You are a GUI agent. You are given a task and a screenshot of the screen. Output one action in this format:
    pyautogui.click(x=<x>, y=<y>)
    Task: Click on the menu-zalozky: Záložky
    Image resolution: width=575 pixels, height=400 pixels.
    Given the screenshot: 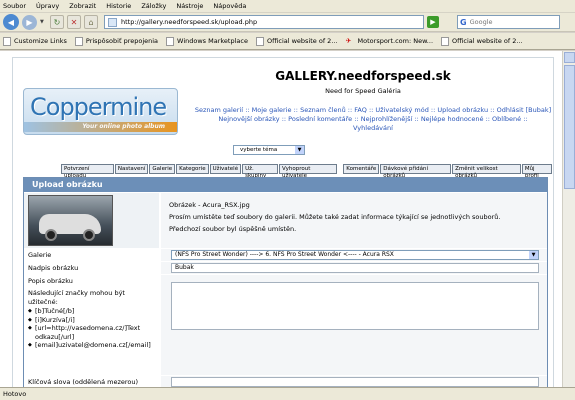 What is the action you would take?
    pyautogui.click(x=153, y=6)
    